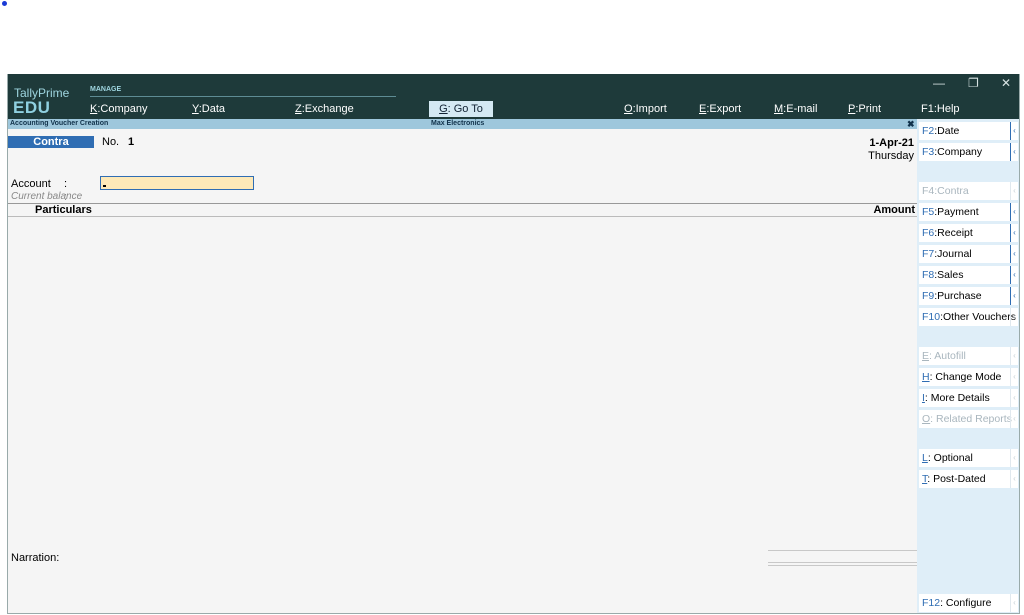  What do you see at coordinates (32, 107) in the screenshot?
I see `brand-edition: EDU` at bounding box center [32, 107].